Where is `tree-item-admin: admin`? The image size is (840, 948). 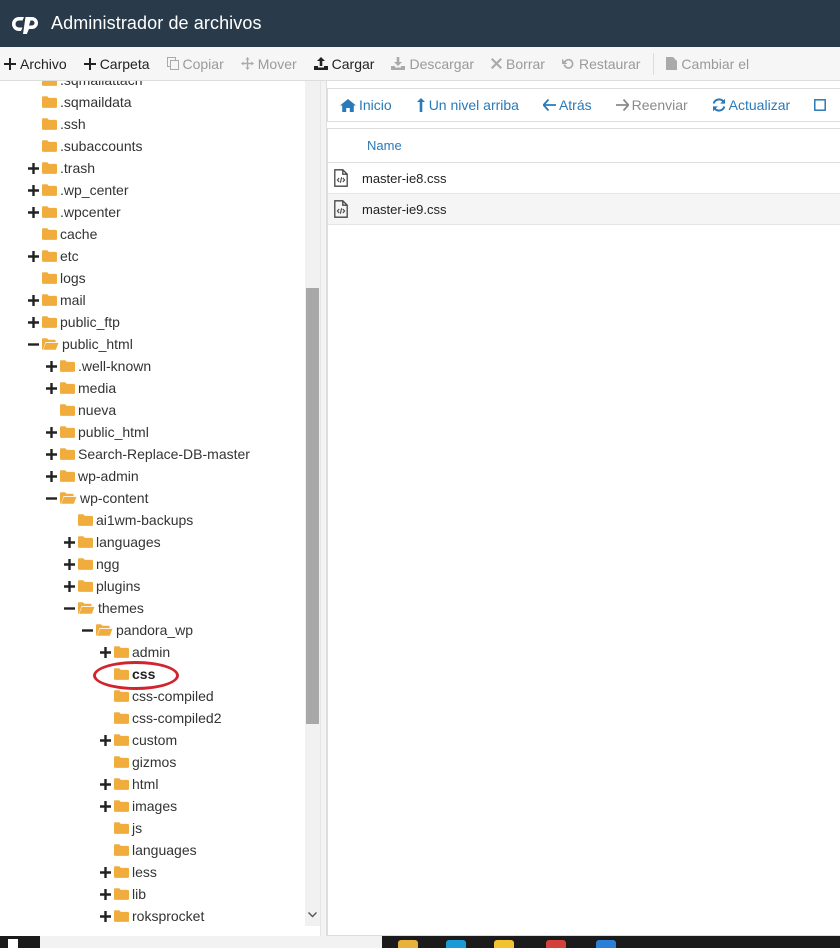
tree-item-admin: admin is located at coordinates (135, 652).